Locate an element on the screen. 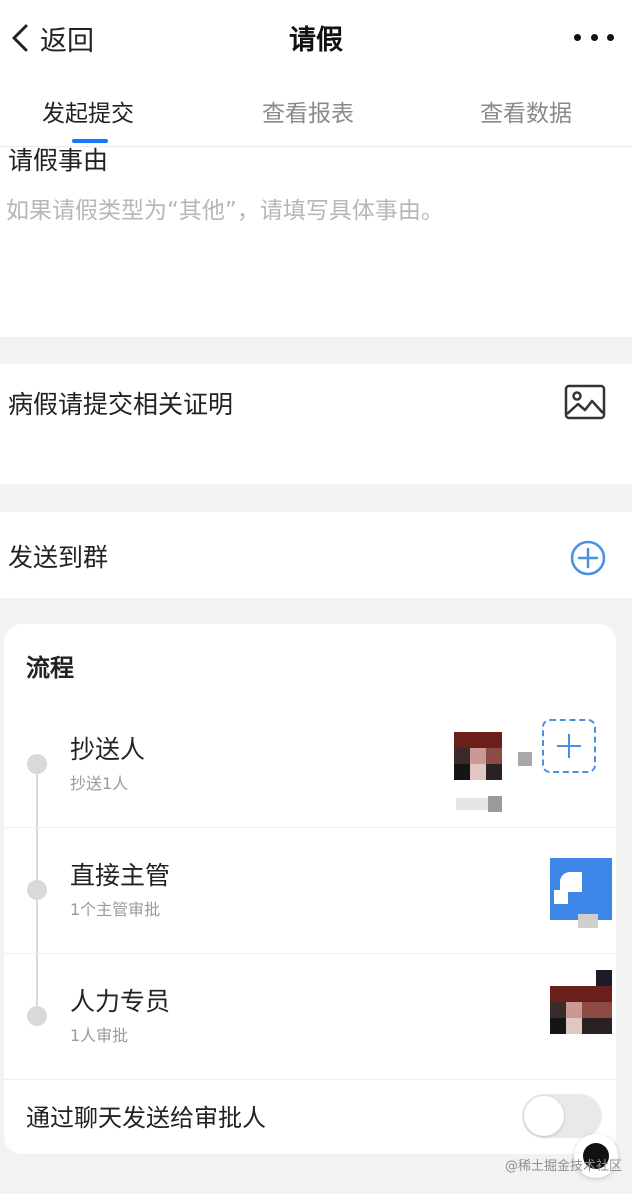 This screenshot has height=1194, width=632. toggle-knob is located at coordinates (544, 1116).